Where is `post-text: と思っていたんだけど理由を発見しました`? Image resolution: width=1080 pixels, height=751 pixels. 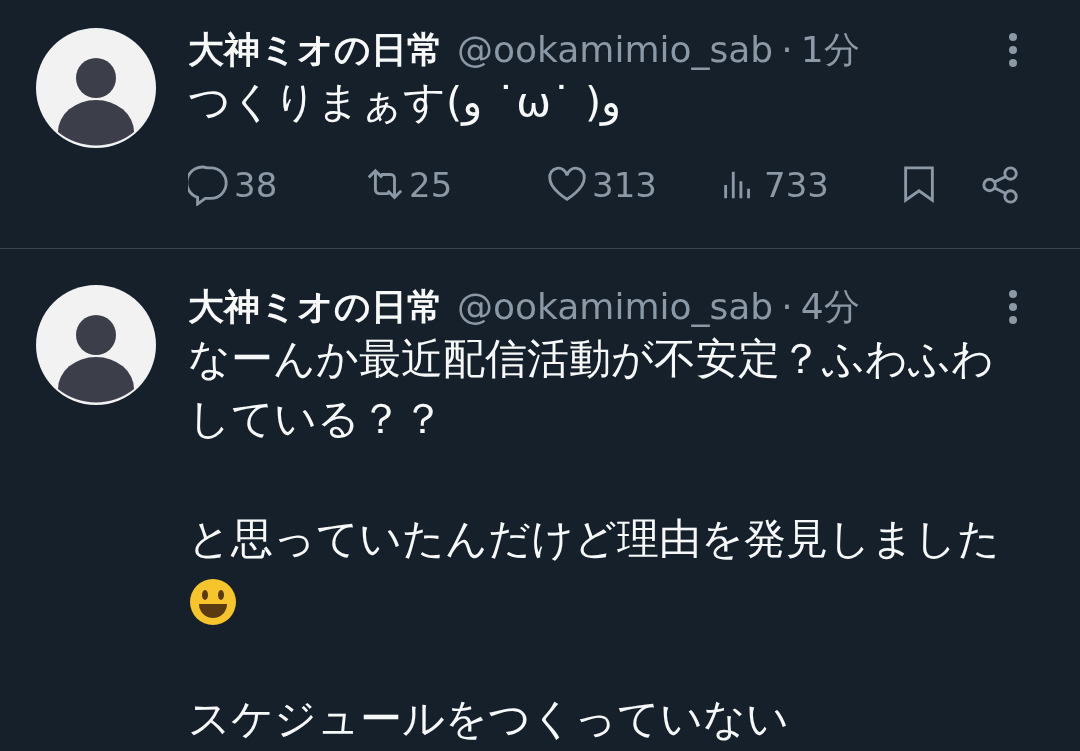 post-text: と思っていたんだけど理由を発見しました is located at coordinates (594, 539).